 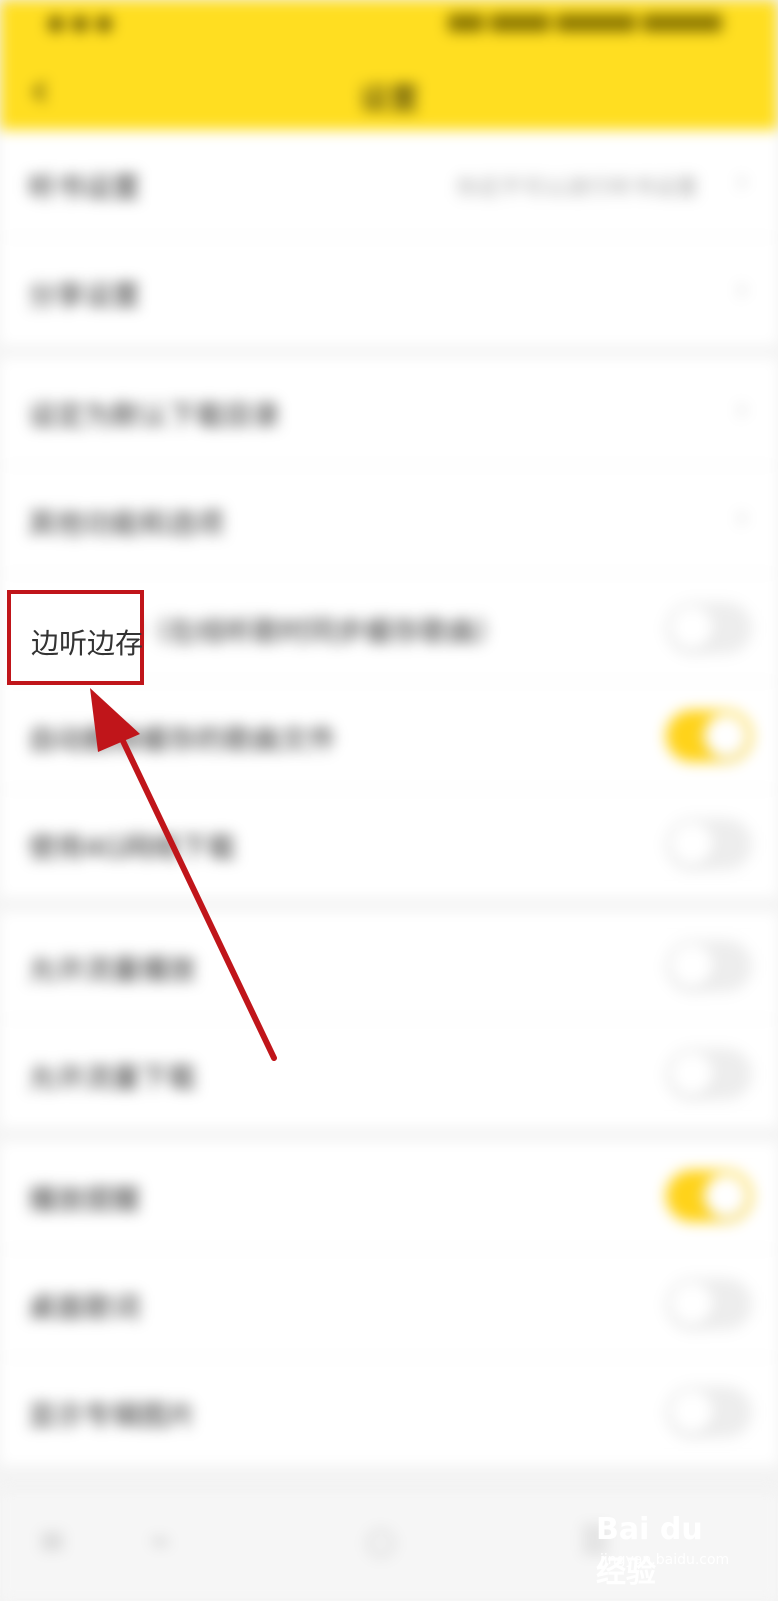 What do you see at coordinates (466, 23) in the screenshot?
I see `signal-icon` at bounding box center [466, 23].